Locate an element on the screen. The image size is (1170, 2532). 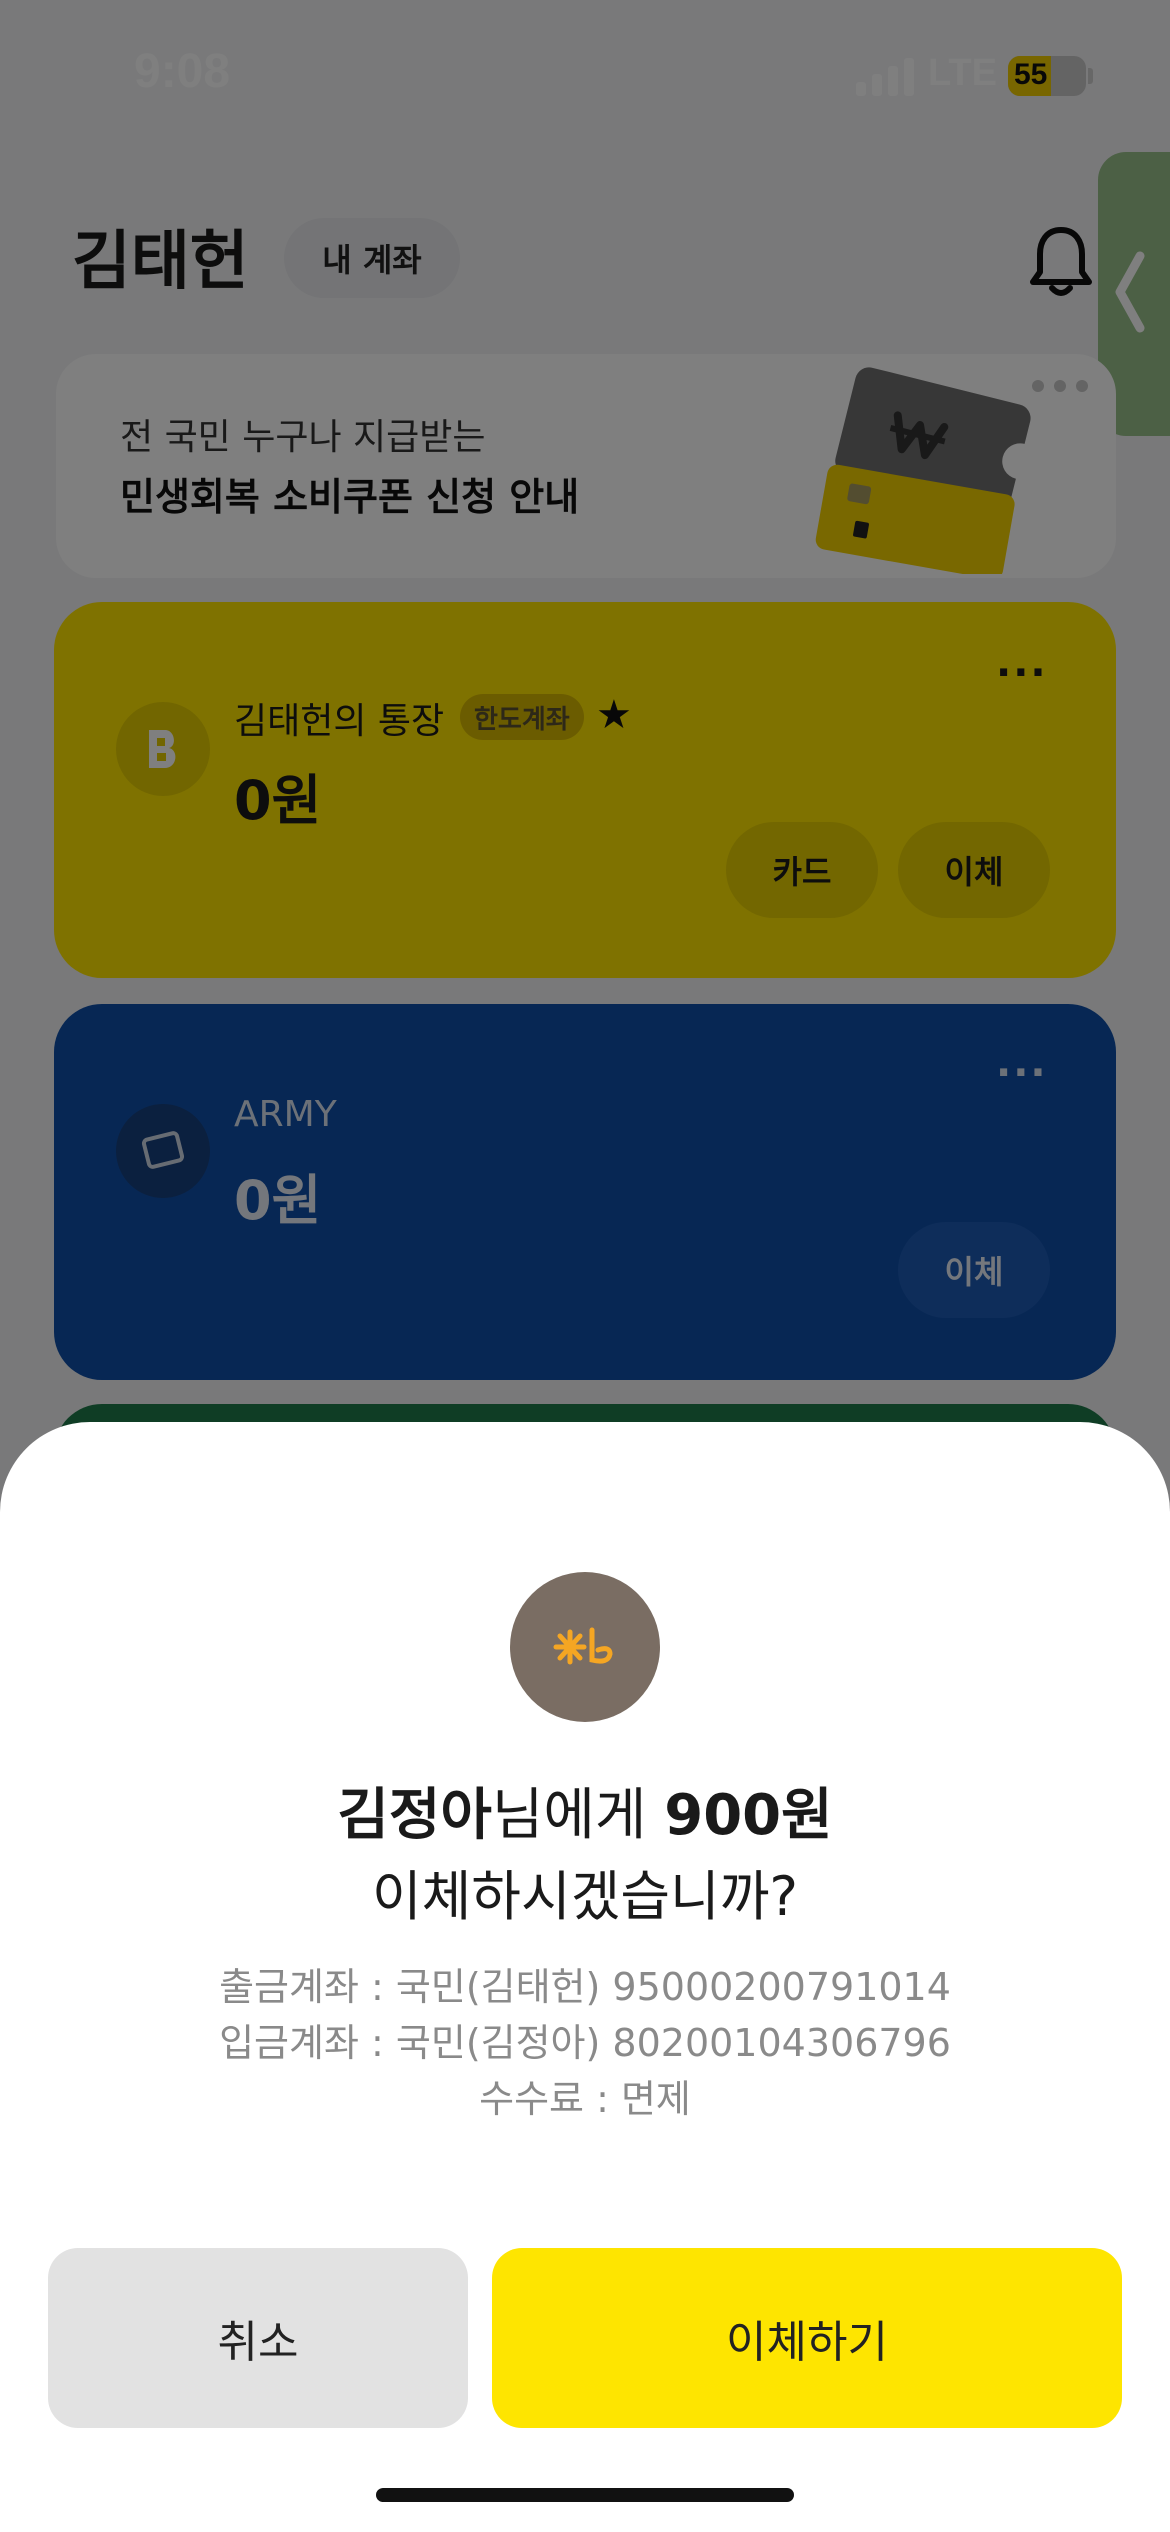
kb-star-icon is located at coordinates (585, 1647).